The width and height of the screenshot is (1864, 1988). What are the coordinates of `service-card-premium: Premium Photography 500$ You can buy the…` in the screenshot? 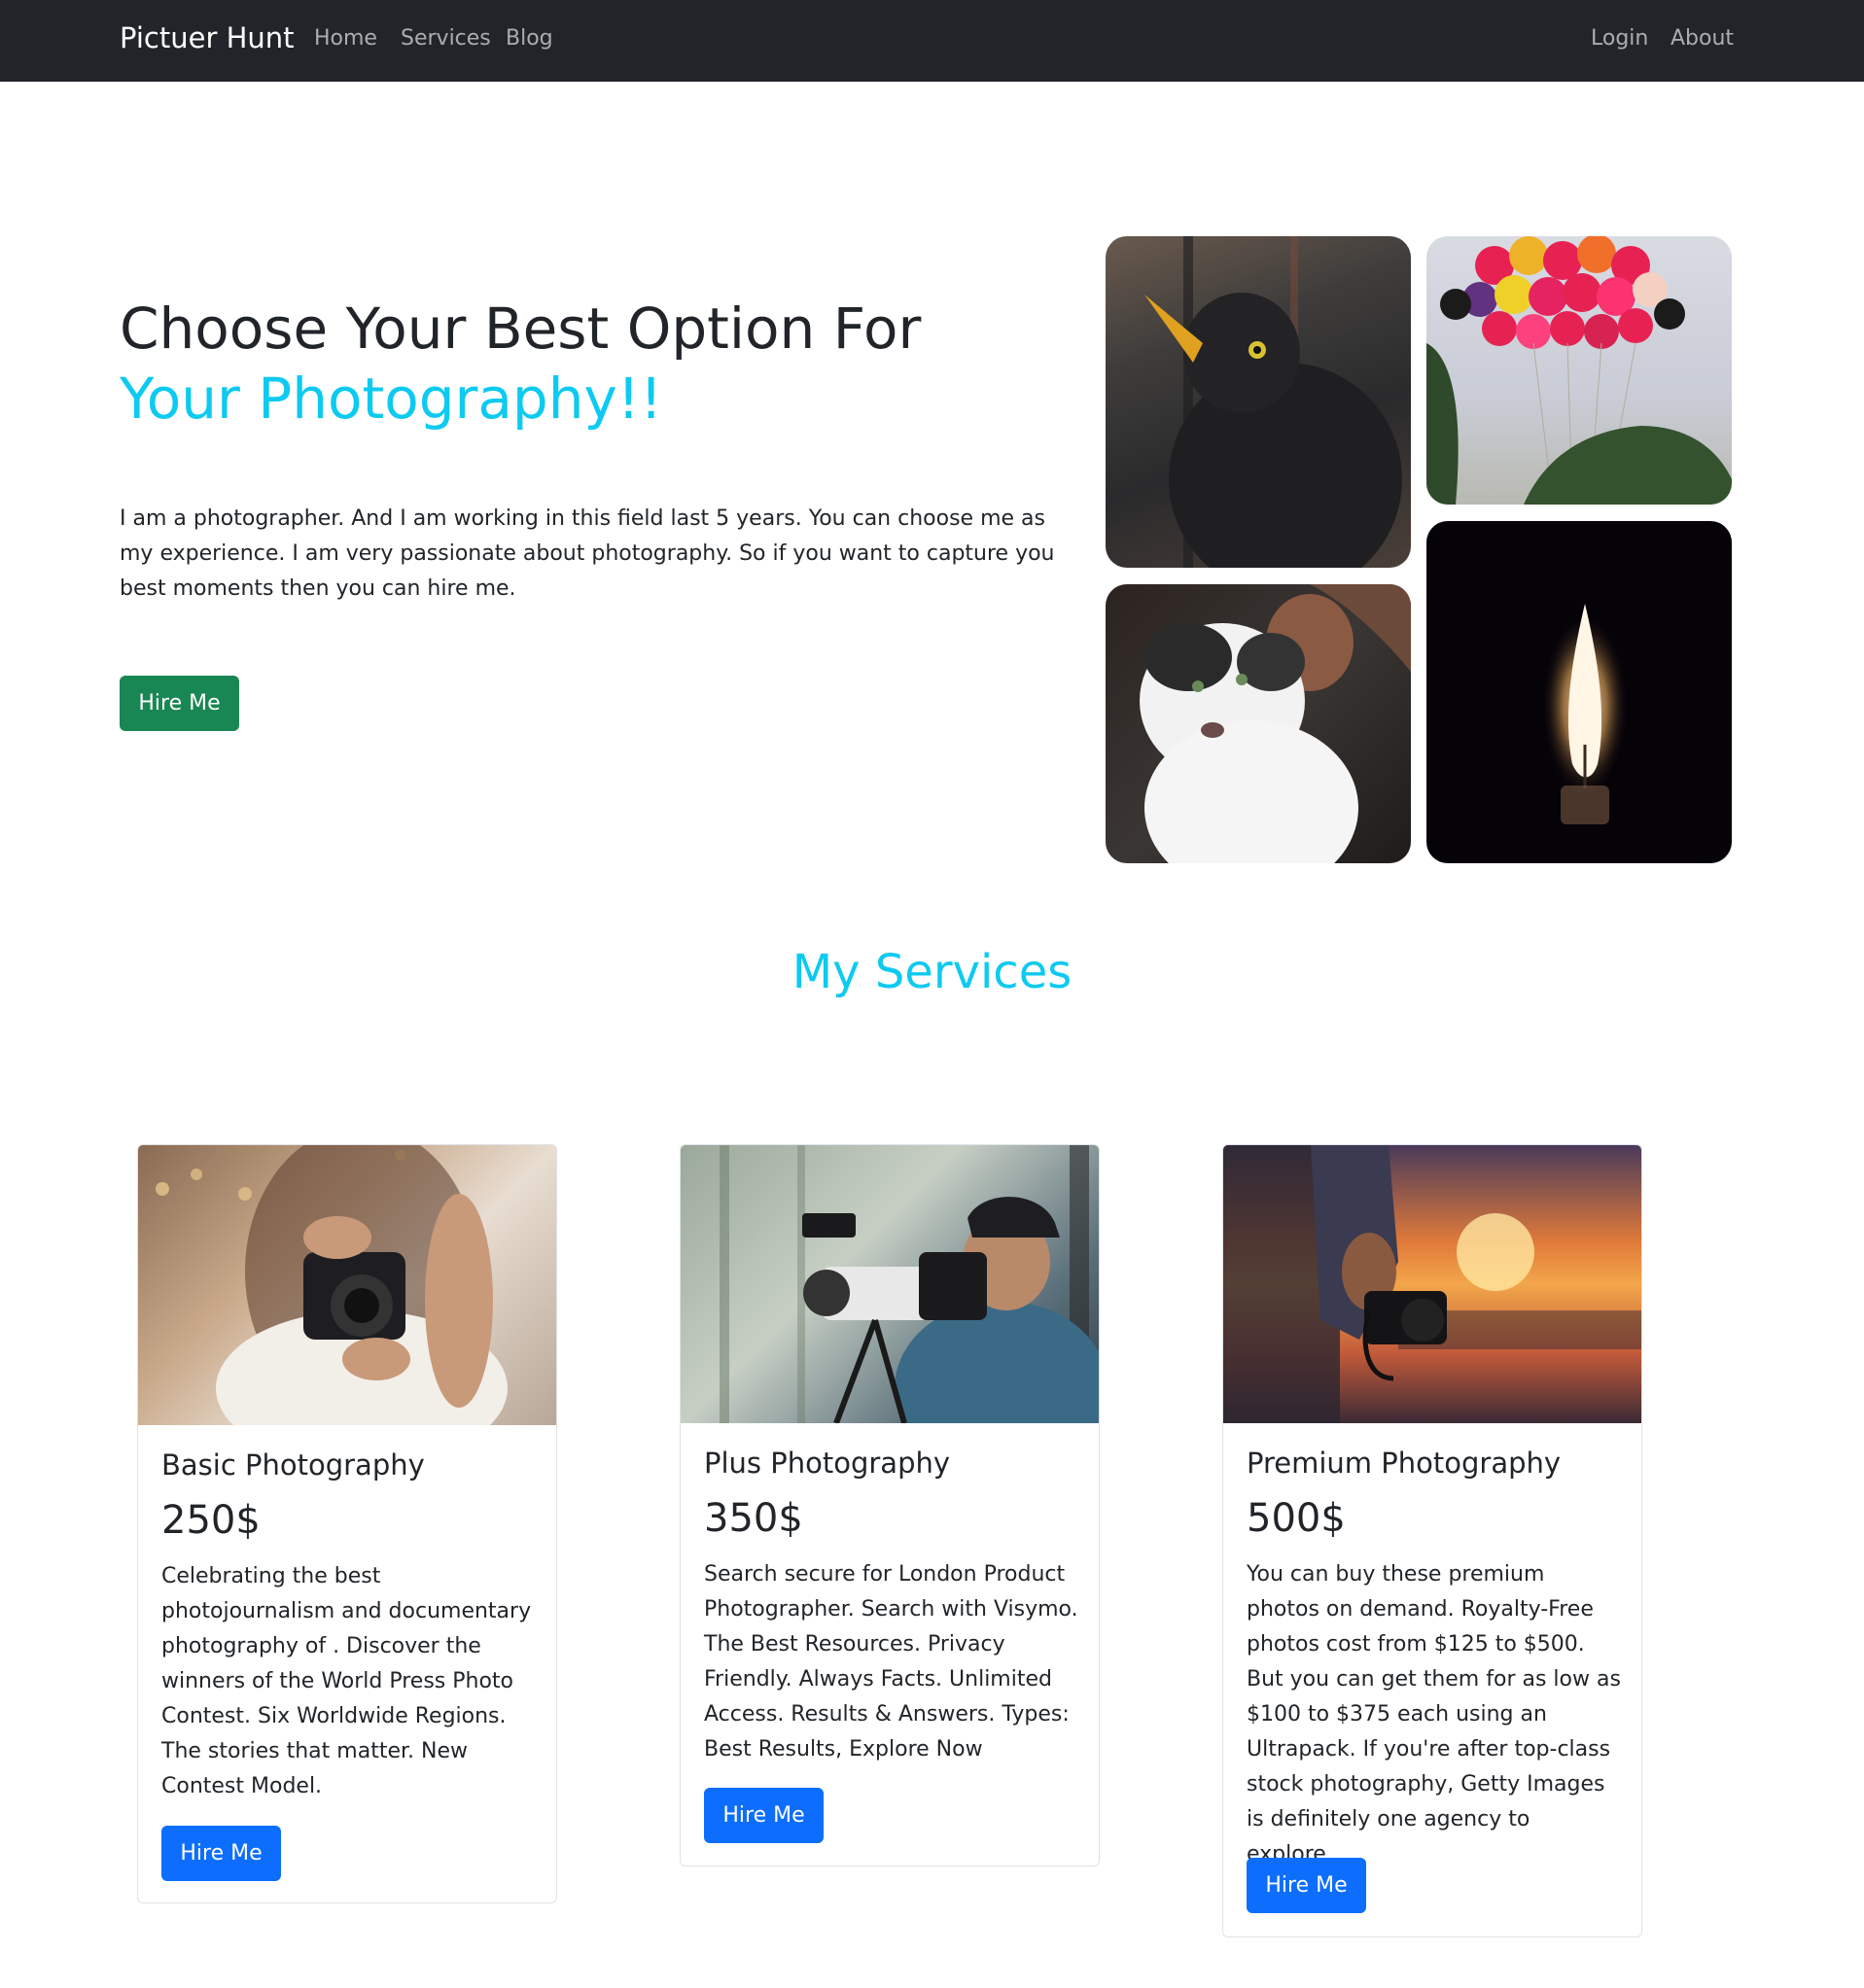 It's located at (1432, 1540).